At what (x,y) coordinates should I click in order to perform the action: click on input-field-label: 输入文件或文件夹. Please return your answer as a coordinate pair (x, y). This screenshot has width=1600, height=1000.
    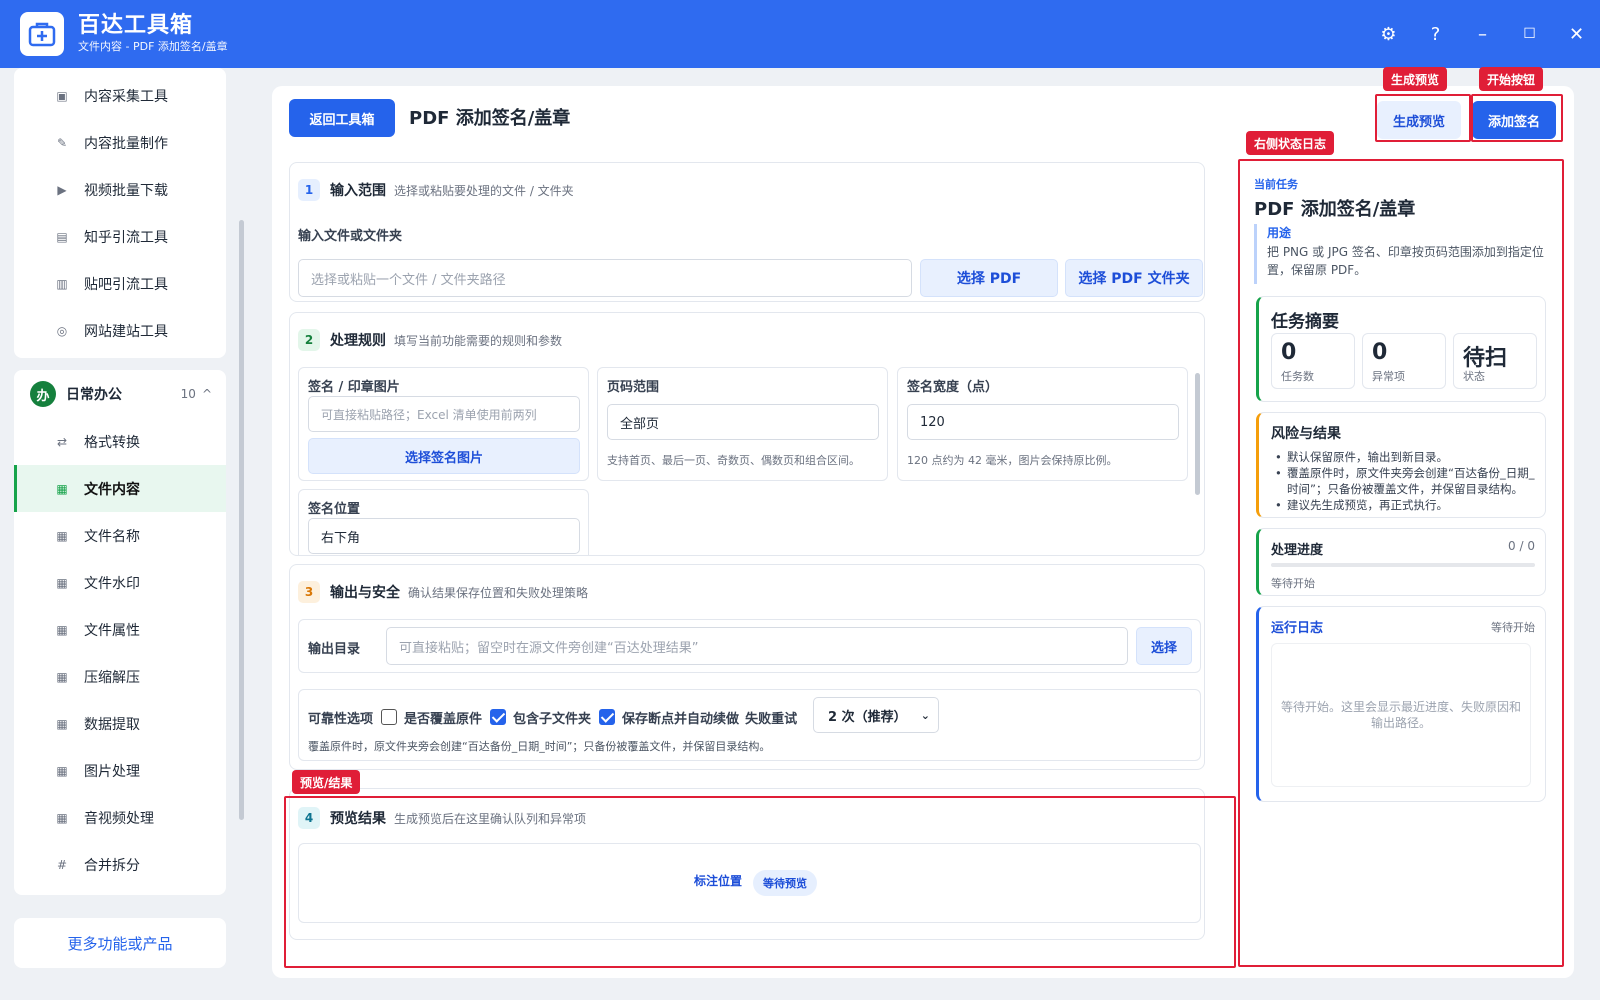
    Looking at the image, I should click on (350, 236).